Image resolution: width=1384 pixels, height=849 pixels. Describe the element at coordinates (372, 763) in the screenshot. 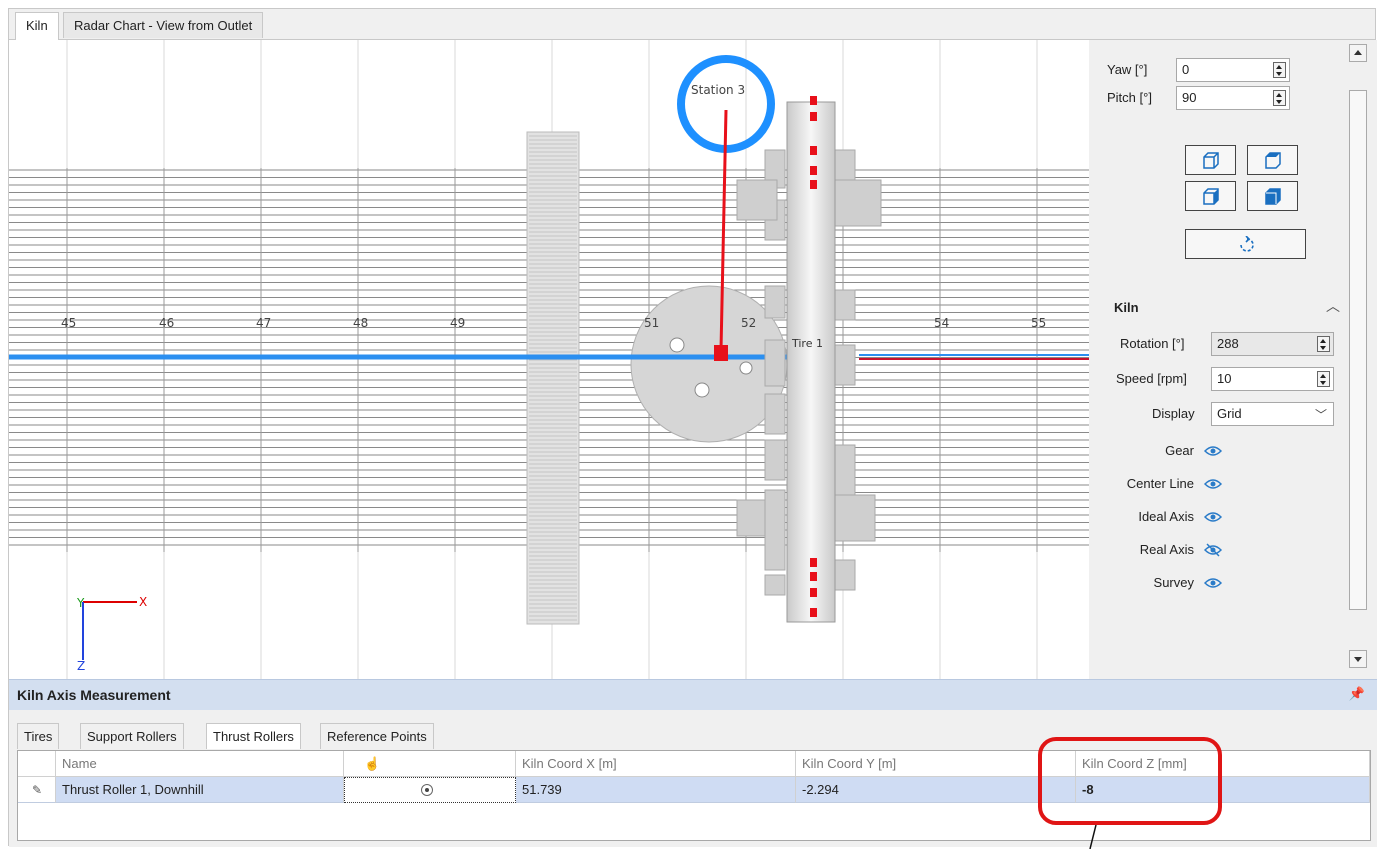

I see `pointer-hand-icon: ☝` at that location.